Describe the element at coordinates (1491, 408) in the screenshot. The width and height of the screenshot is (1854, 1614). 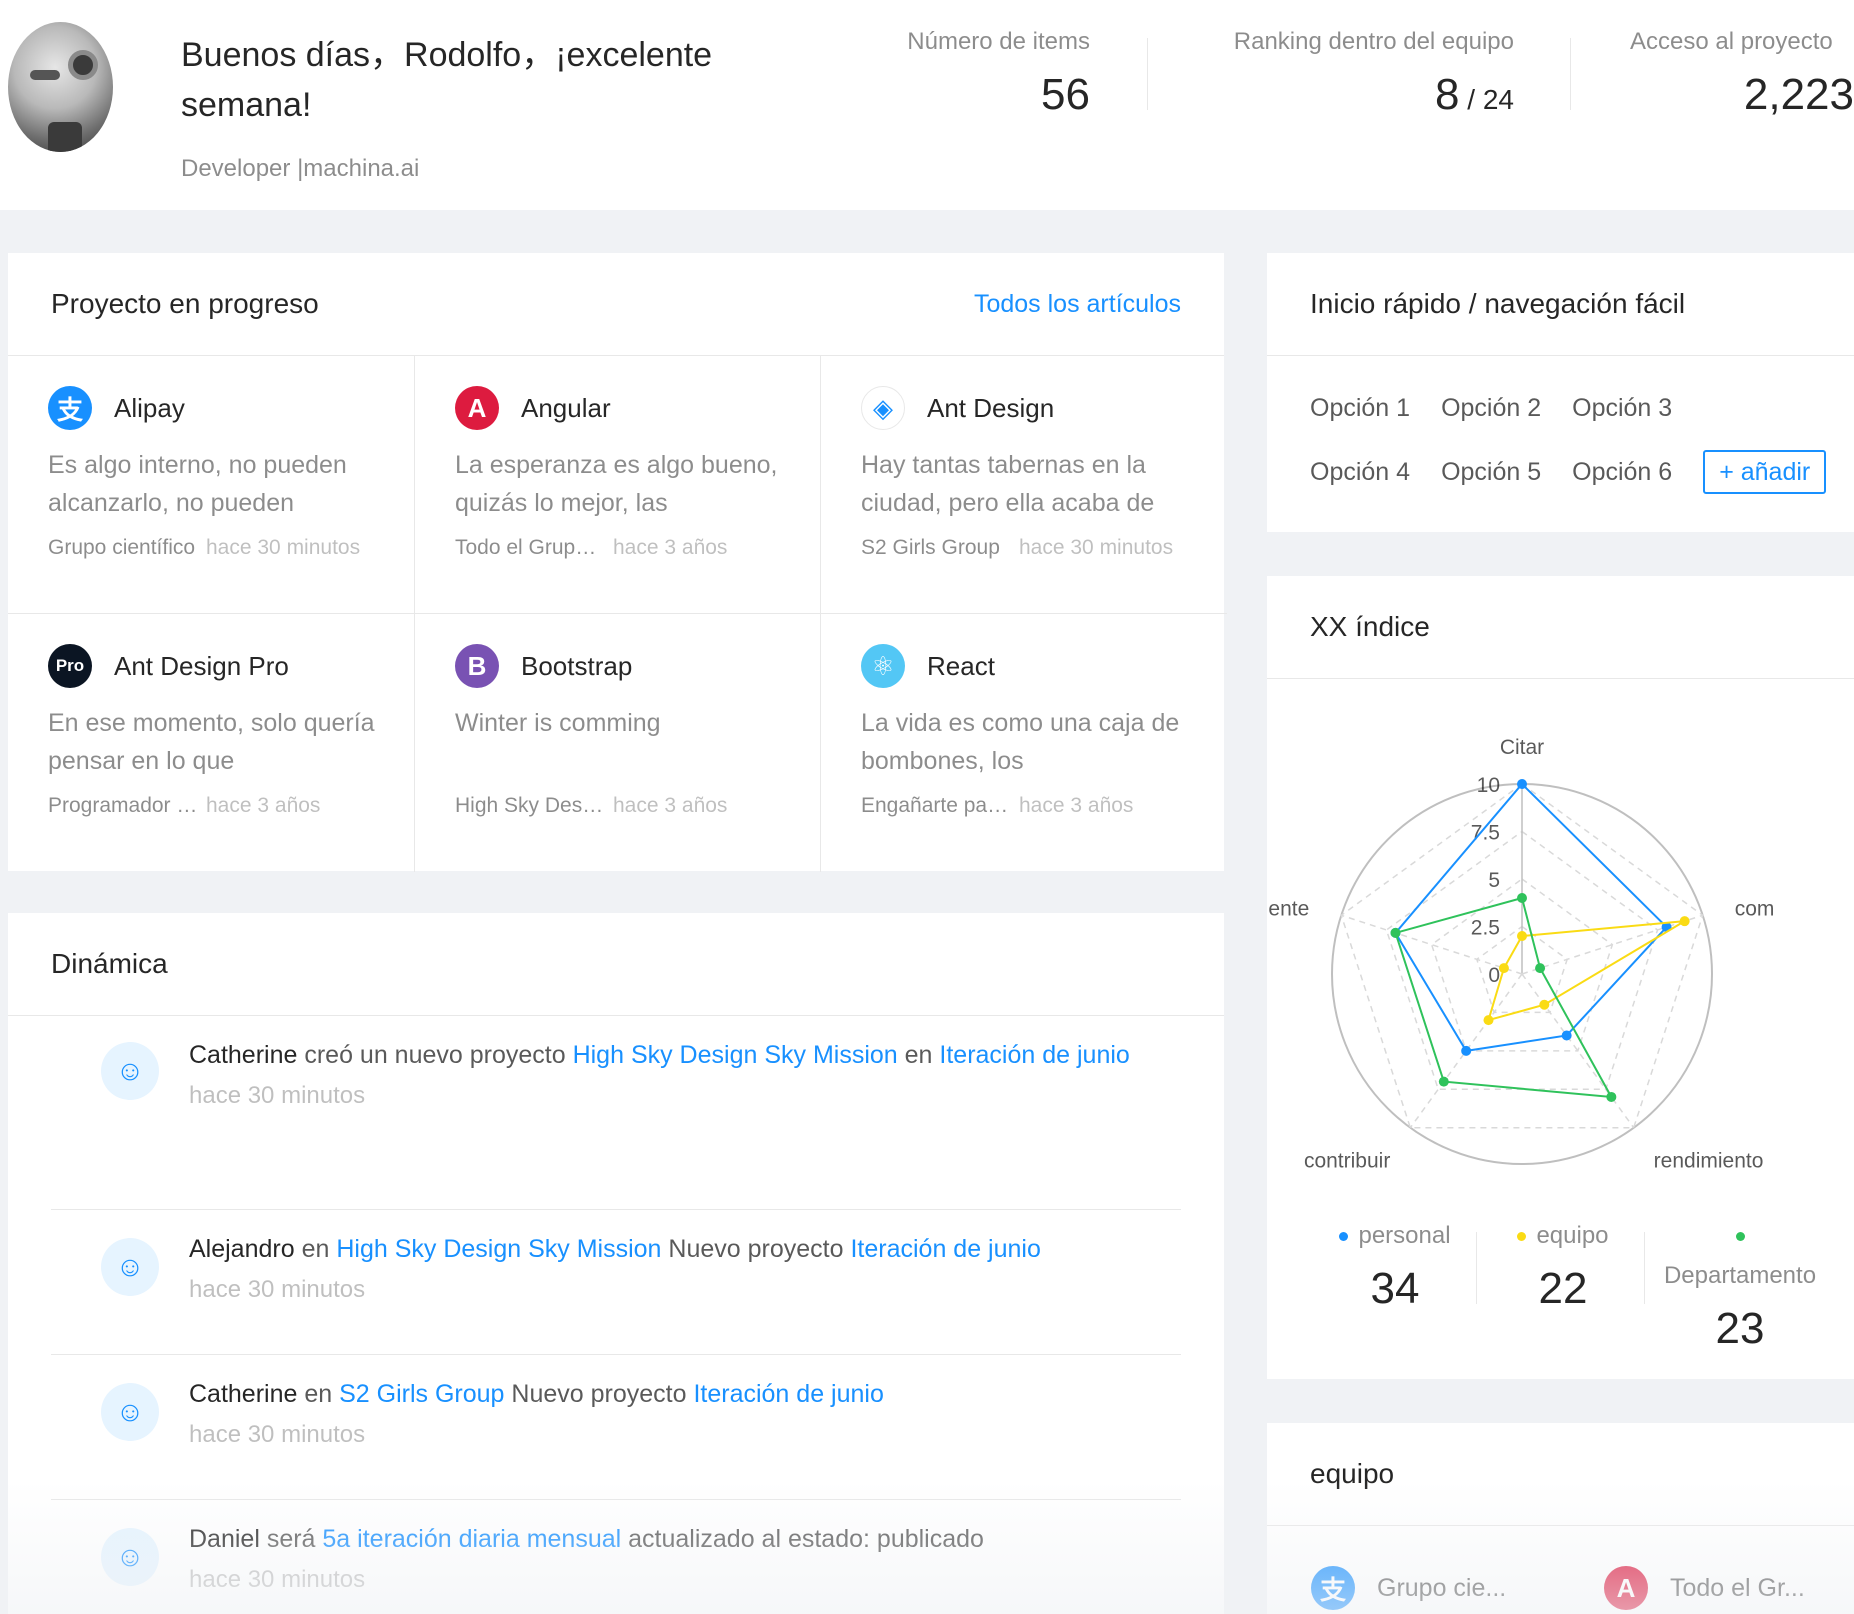
I see `quick-link-option-2: Opción 2` at that location.